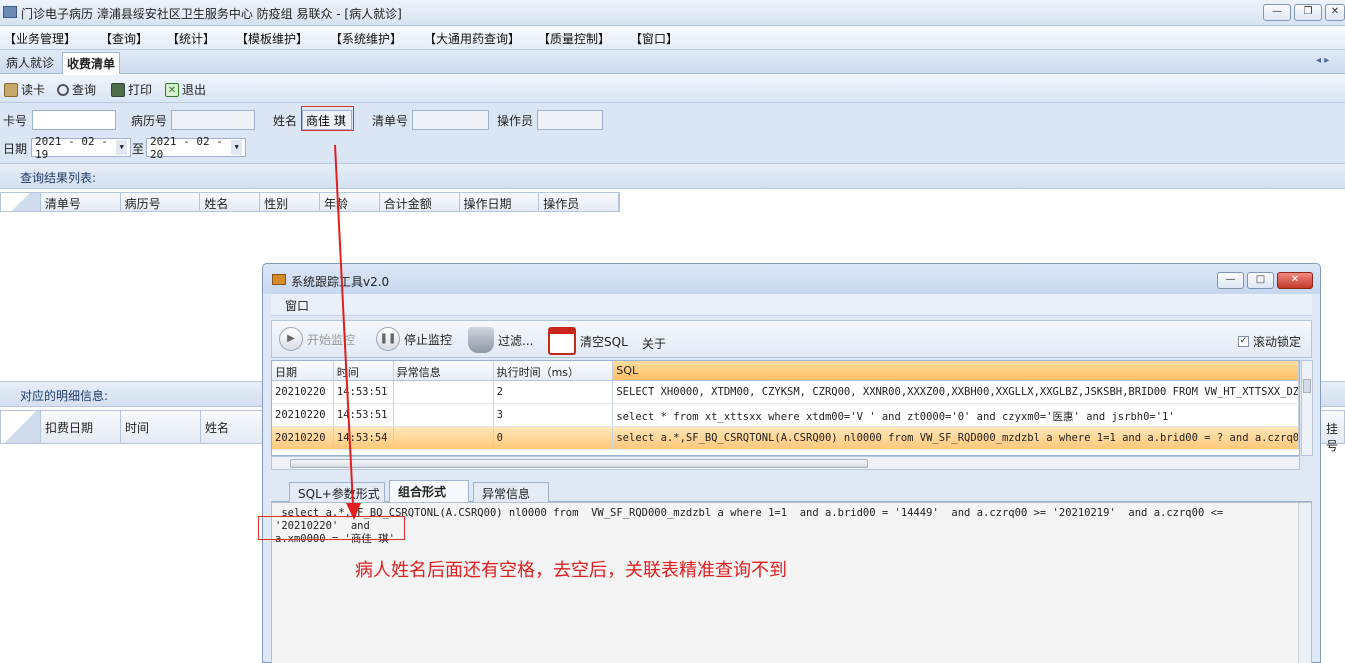 This screenshot has height=663, width=1345. What do you see at coordinates (571, 570) in the screenshot?
I see `annotation-note: 病人姓名后面还有空格，去空后，关联表精准查询不到` at bounding box center [571, 570].